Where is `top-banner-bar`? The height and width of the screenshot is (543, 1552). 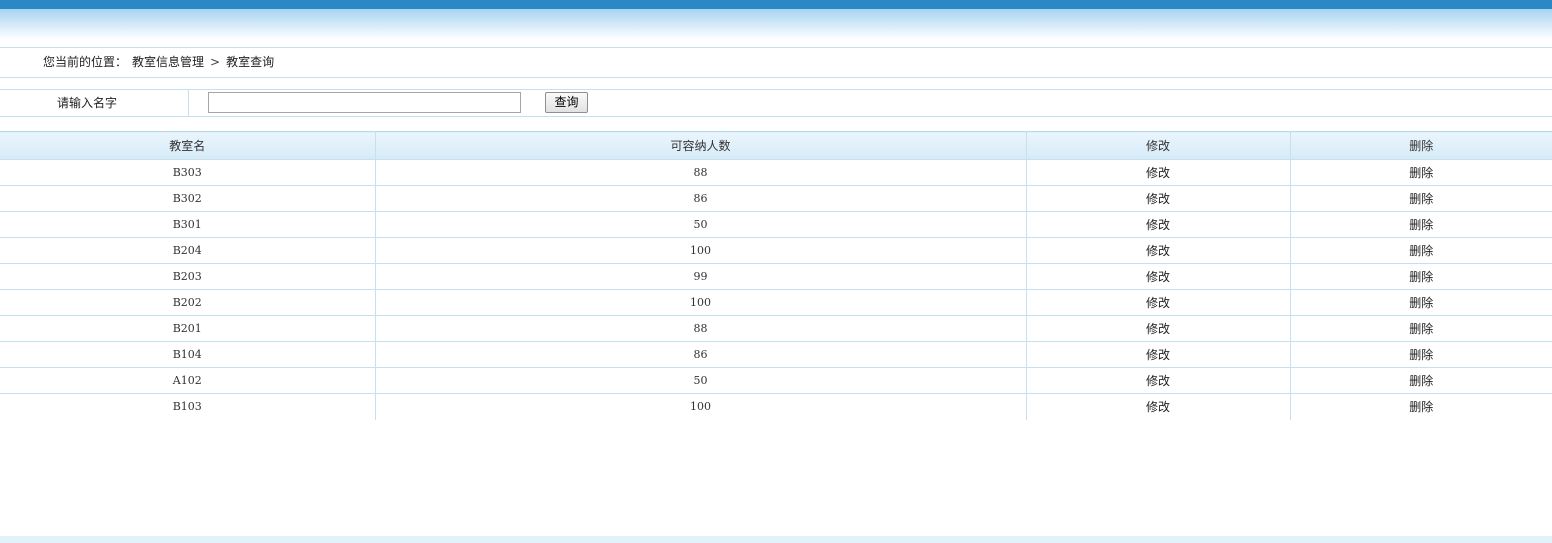 top-banner-bar is located at coordinates (776, 4).